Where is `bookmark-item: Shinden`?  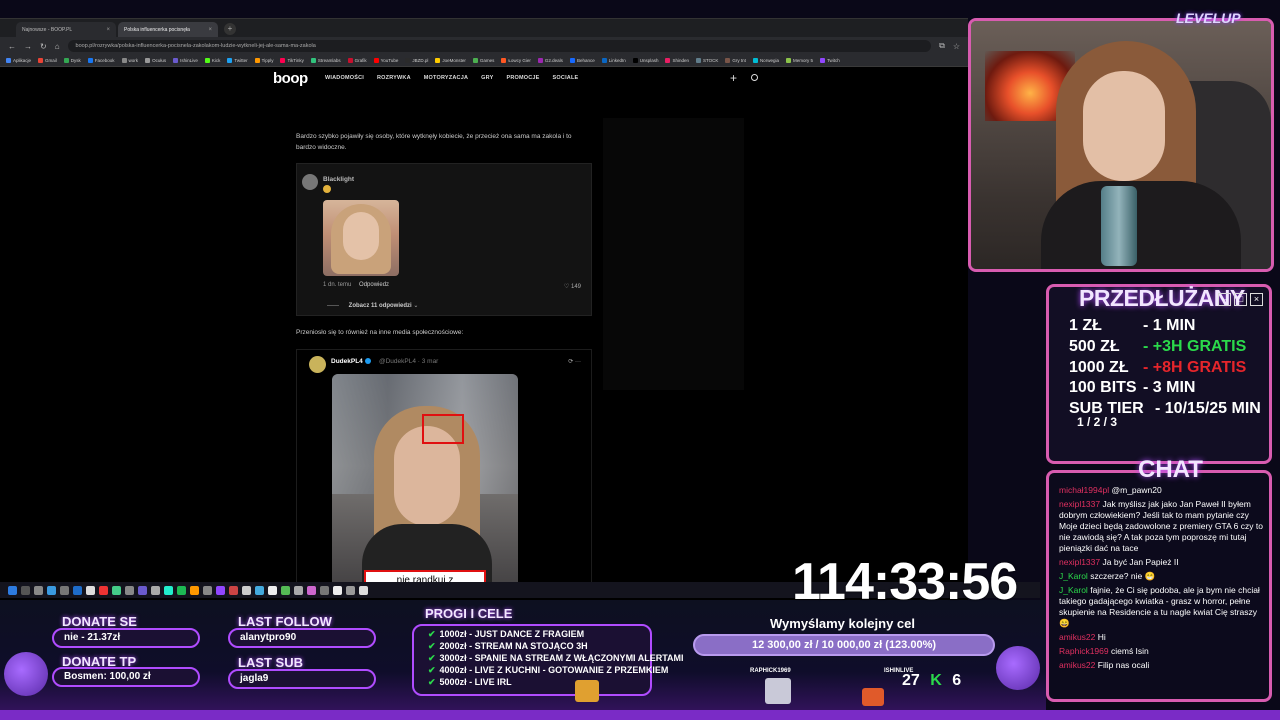
bookmark-item: Shinden is located at coordinates (677, 60).